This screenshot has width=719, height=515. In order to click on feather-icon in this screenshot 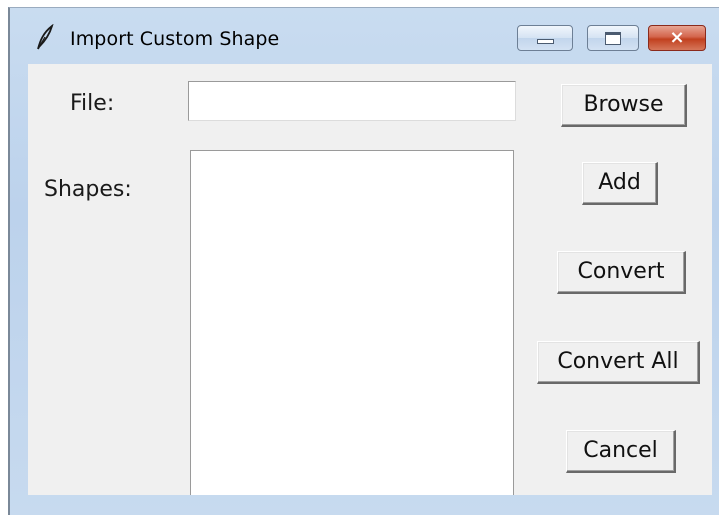, I will do `click(45, 37)`.